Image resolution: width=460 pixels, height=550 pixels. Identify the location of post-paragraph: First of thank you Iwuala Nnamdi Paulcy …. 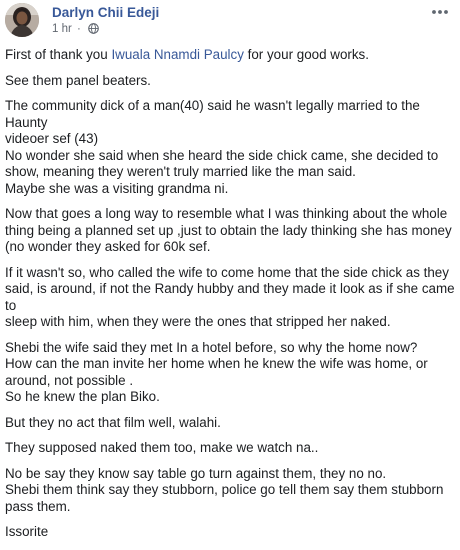
(230, 55).